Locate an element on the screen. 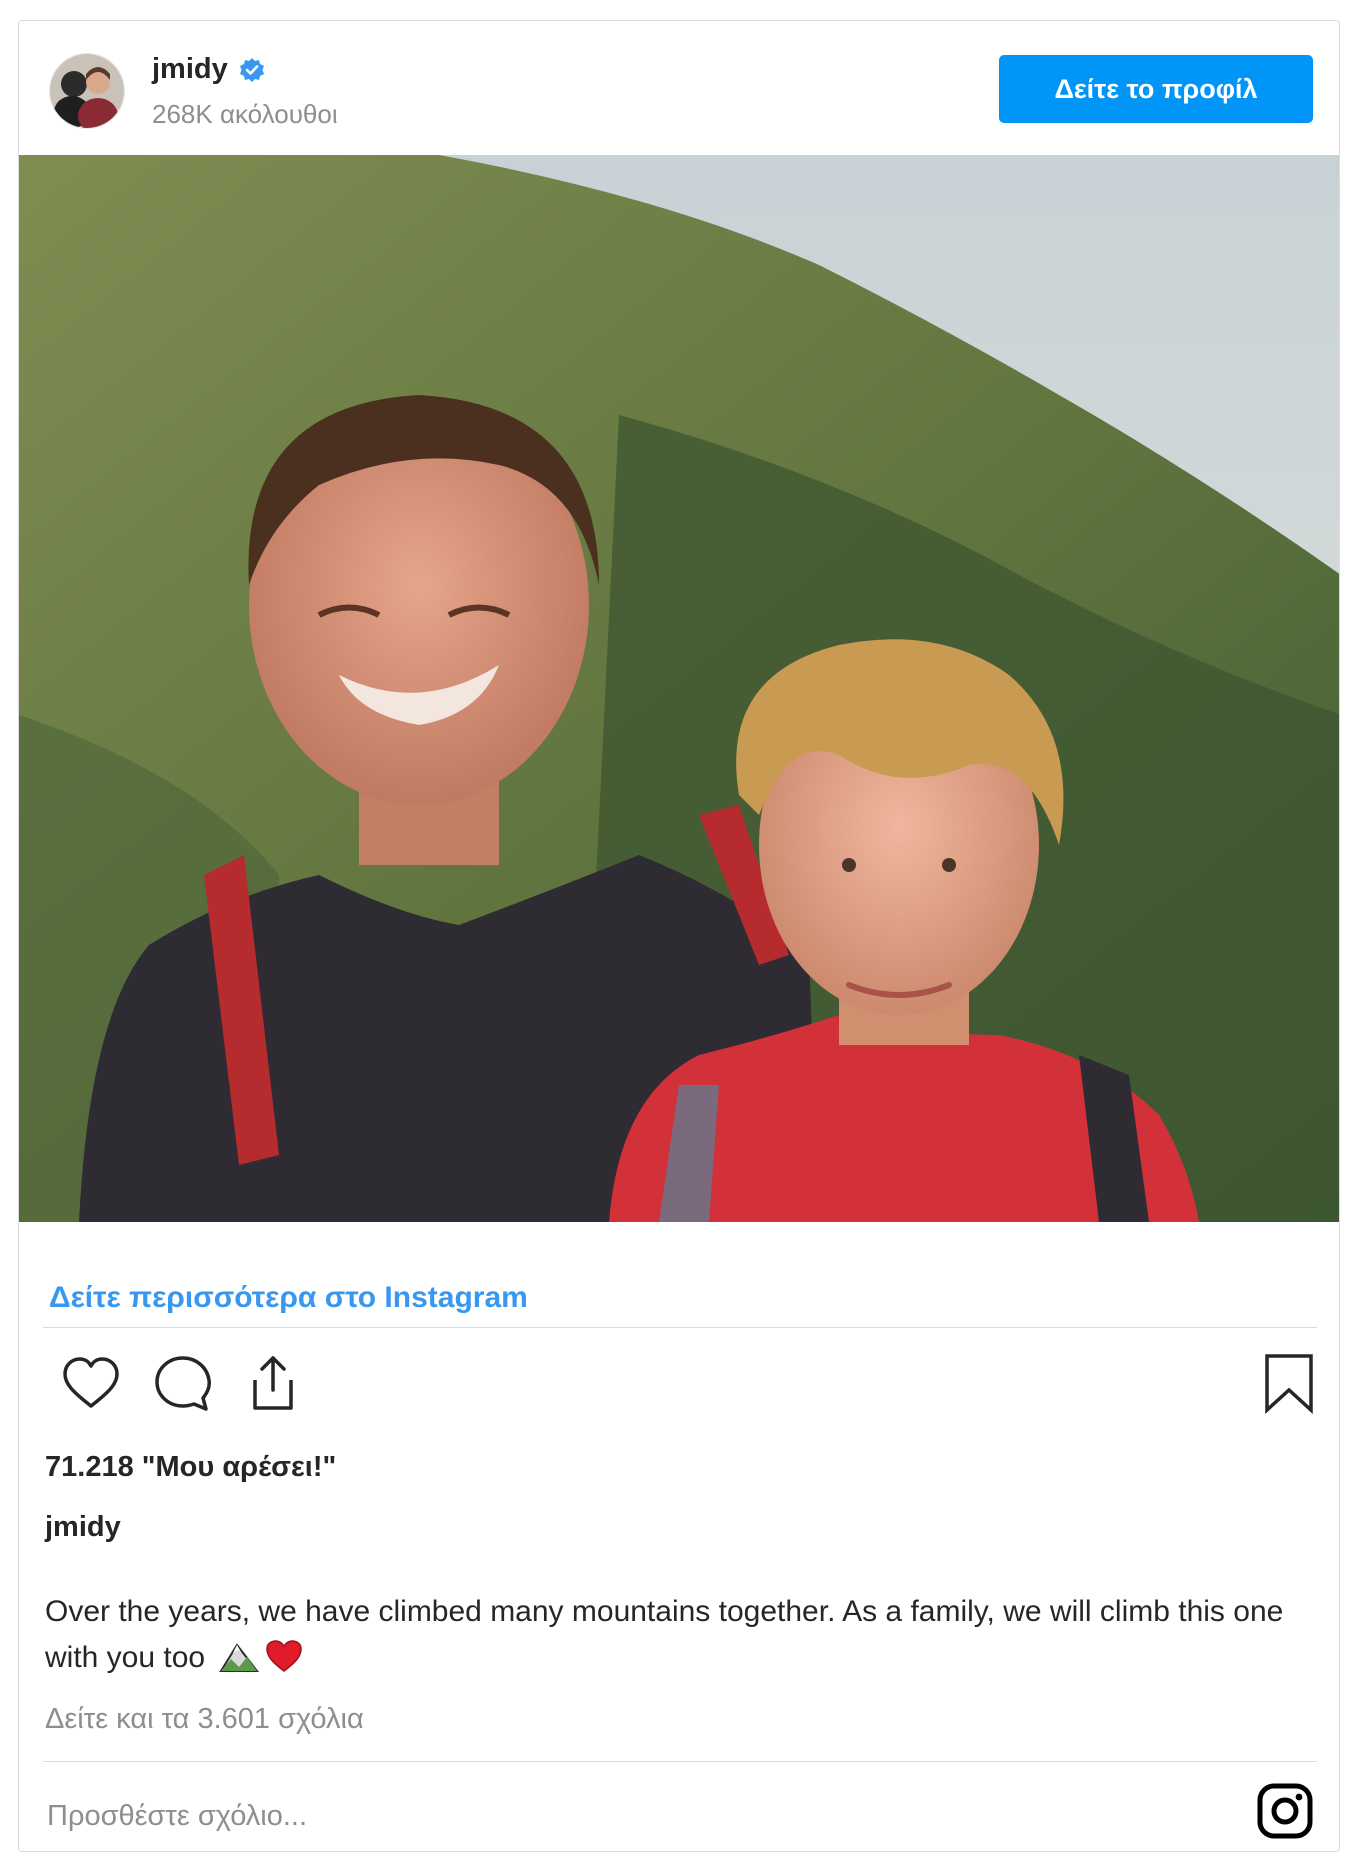 The image size is (1360, 1872). comment-icon is located at coordinates (183, 1384).